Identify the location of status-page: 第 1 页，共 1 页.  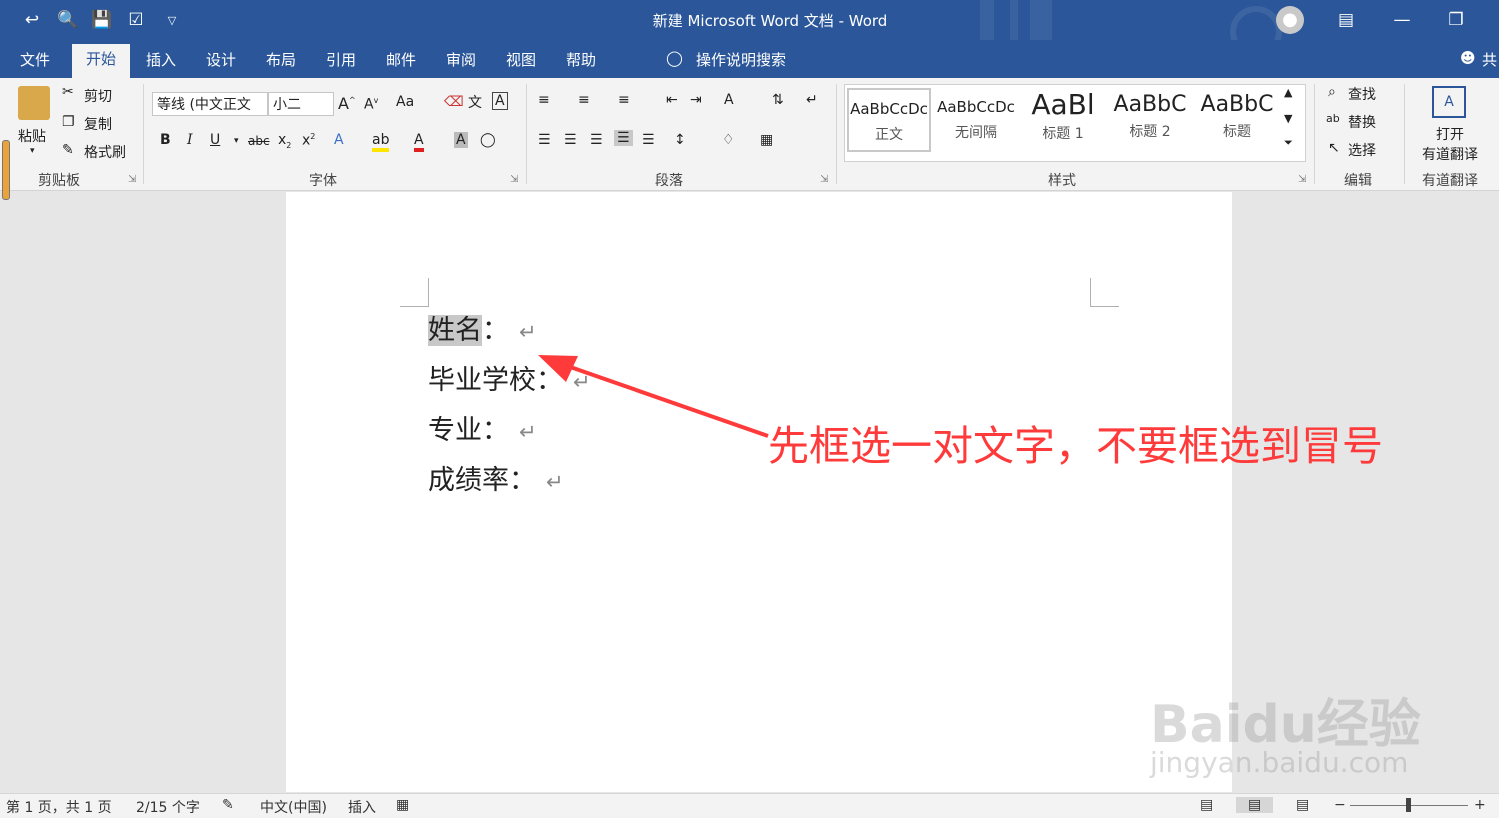
(59, 807).